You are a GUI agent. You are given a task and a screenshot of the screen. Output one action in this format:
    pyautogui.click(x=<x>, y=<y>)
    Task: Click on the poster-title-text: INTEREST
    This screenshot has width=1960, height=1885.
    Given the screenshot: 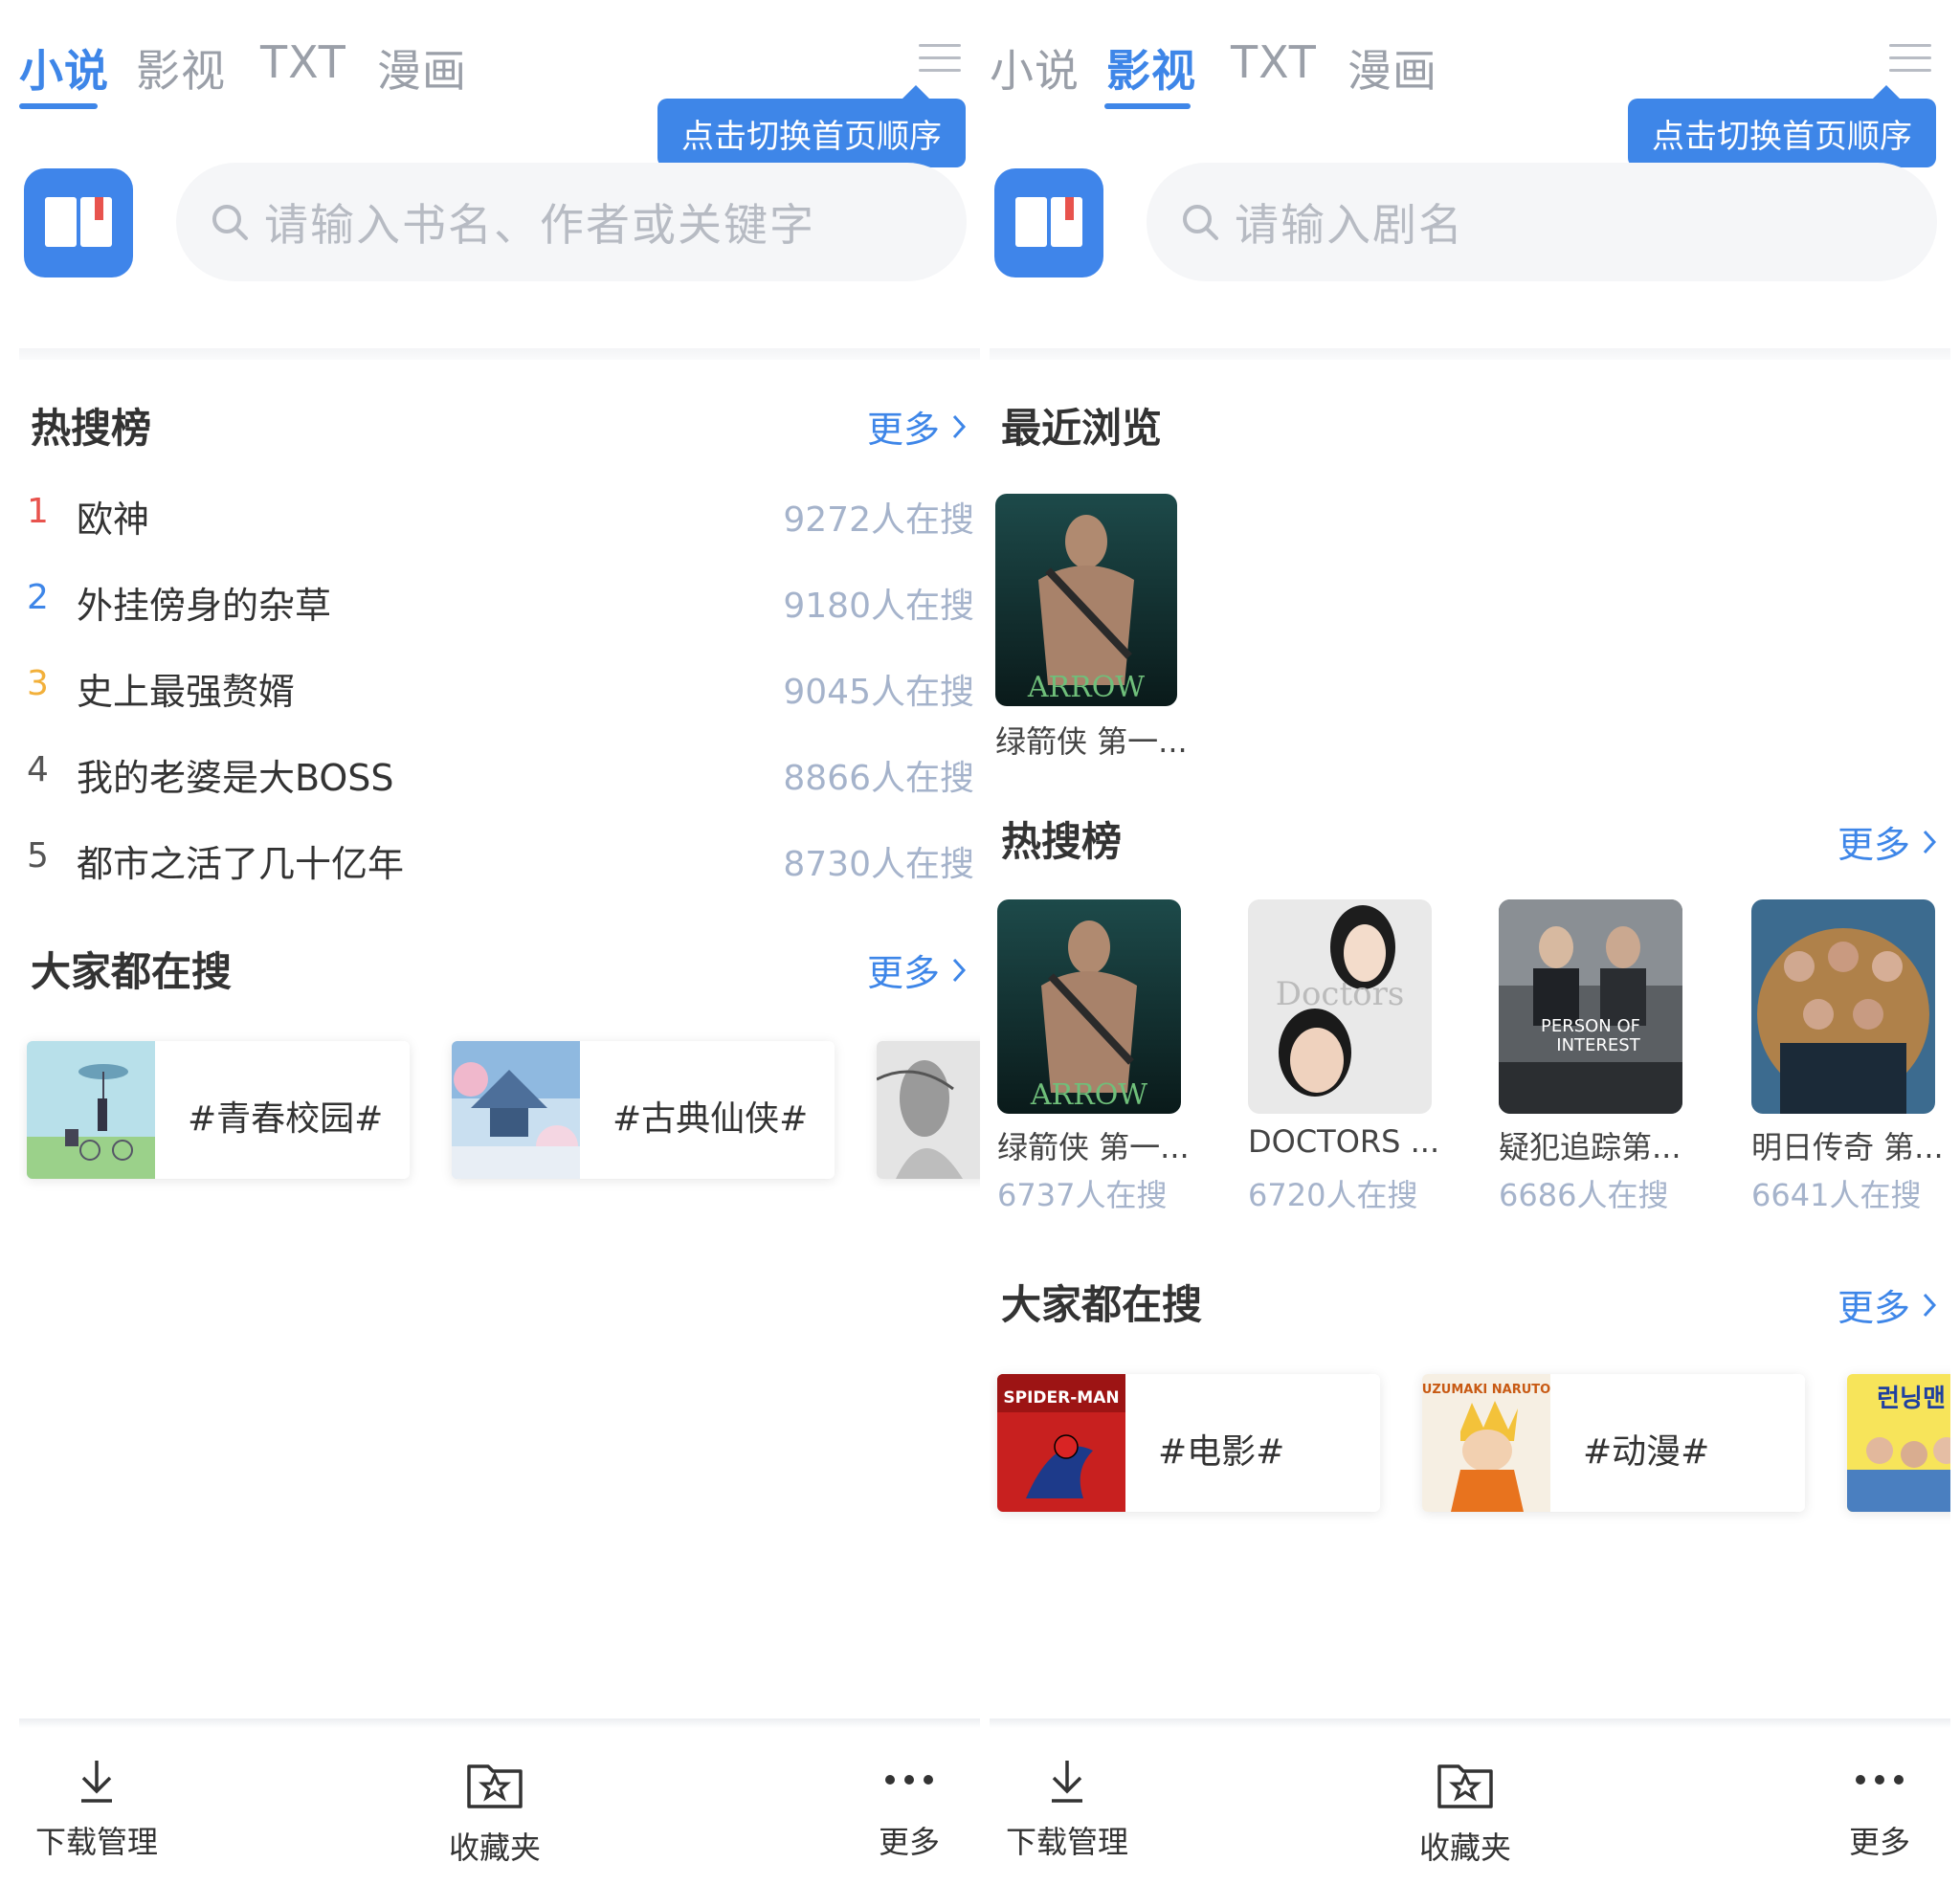 What is the action you would take?
    pyautogui.click(x=1598, y=1045)
    